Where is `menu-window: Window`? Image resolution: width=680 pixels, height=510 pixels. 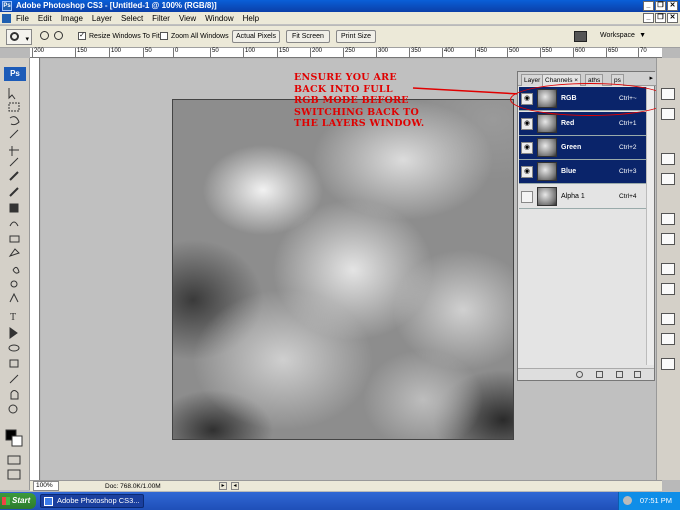 menu-window: Window is located at coordinates (219, 18).